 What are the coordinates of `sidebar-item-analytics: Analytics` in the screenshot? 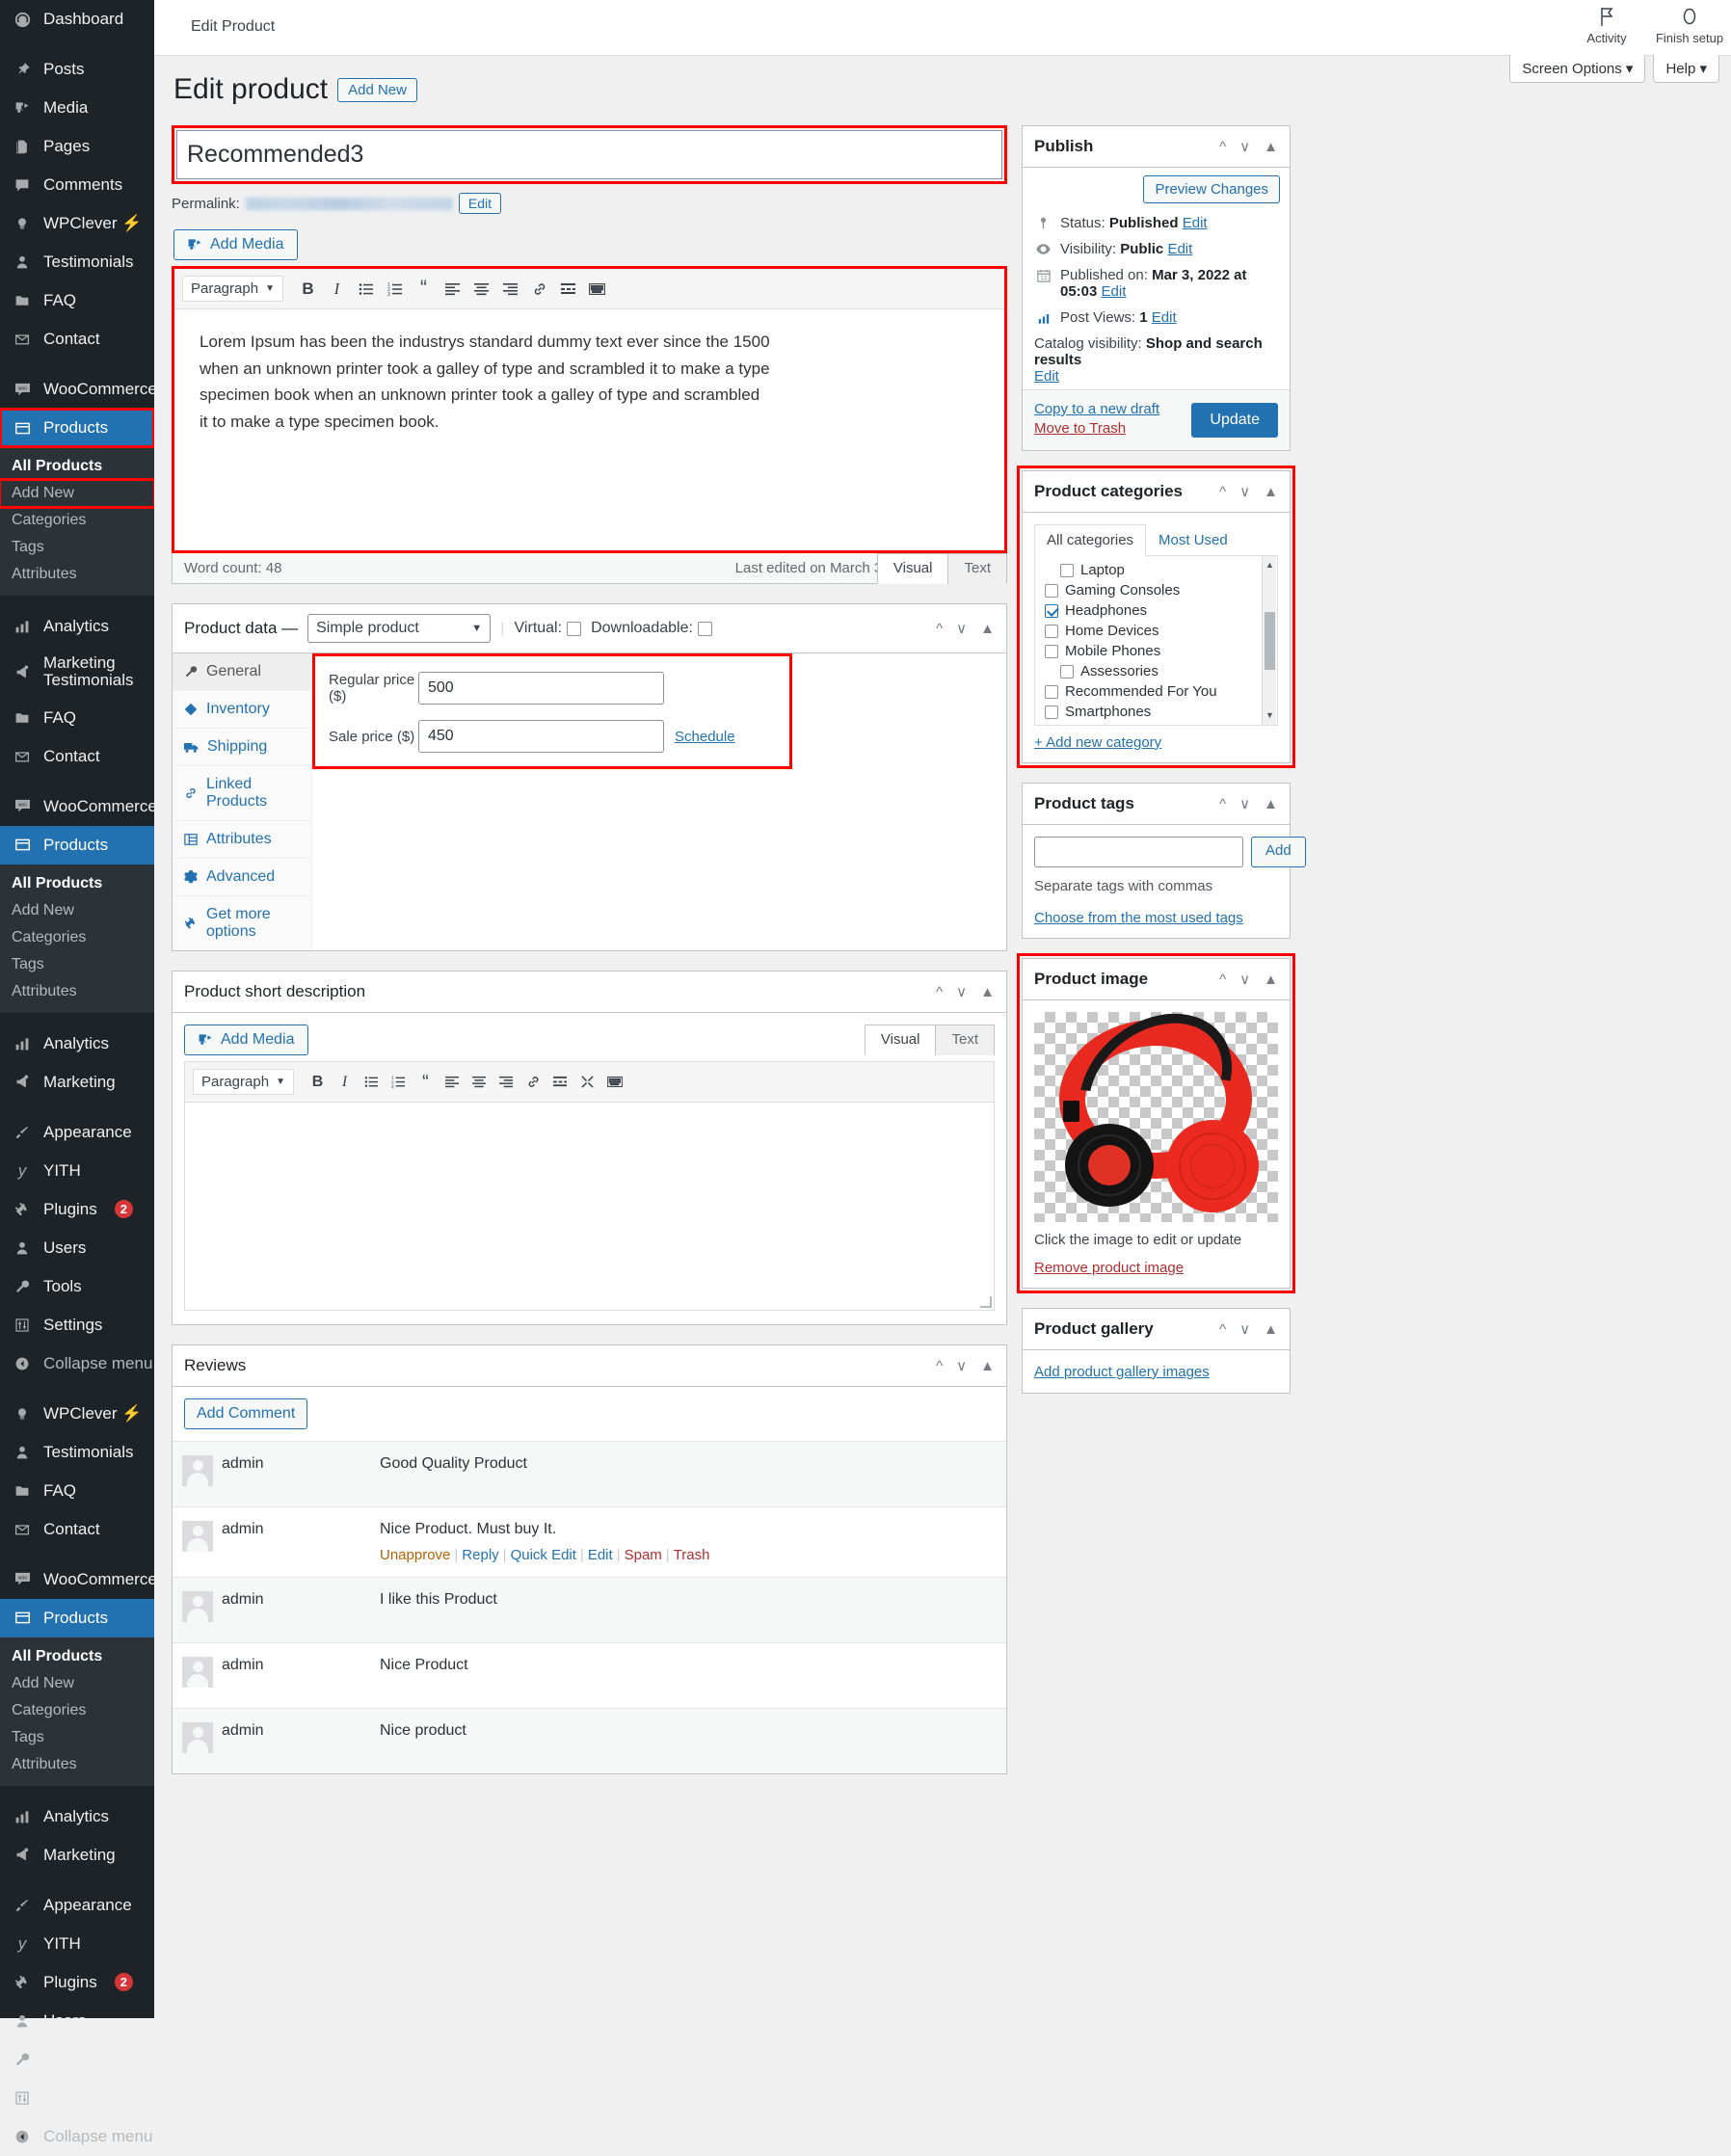 It's located at (77, 626).